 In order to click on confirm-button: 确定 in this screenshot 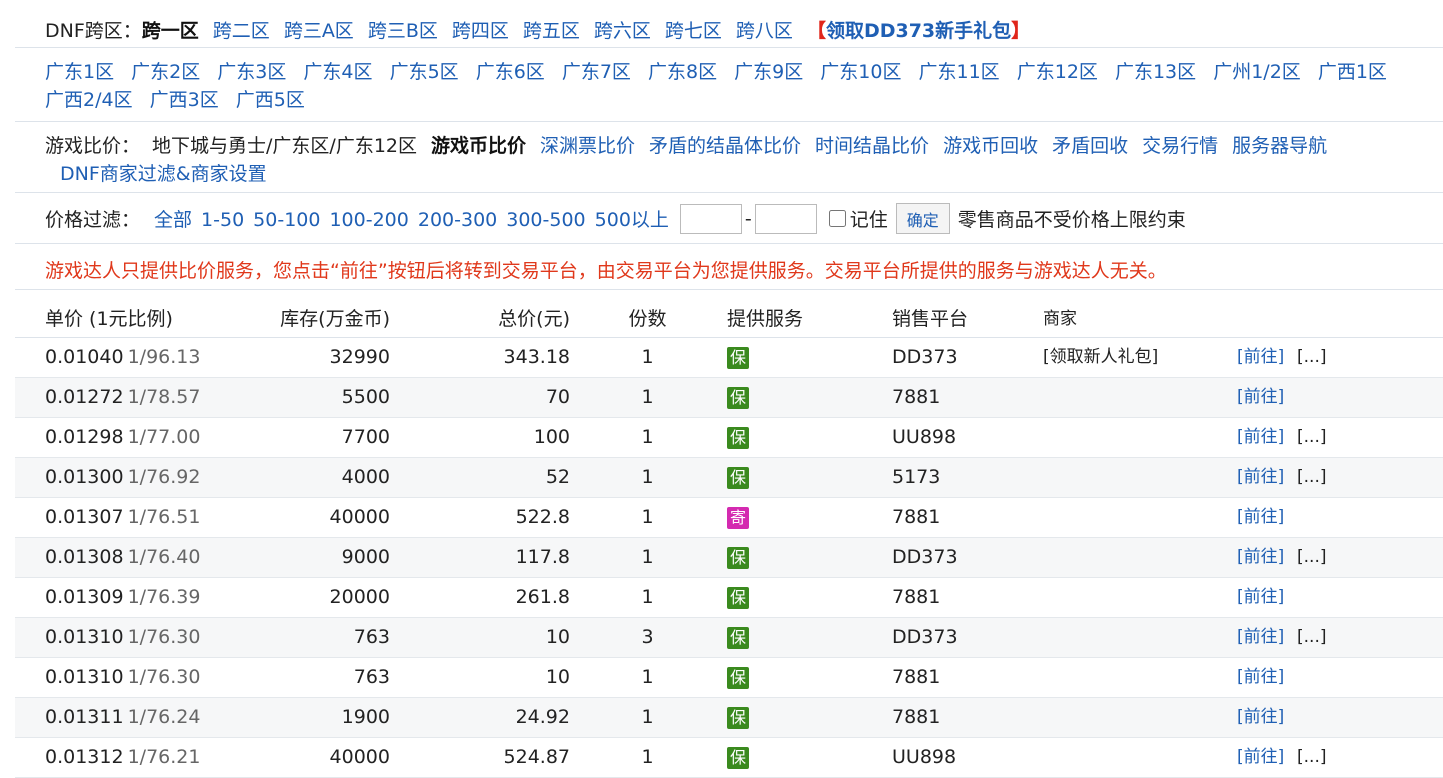, I will do `click(922, 218)`.